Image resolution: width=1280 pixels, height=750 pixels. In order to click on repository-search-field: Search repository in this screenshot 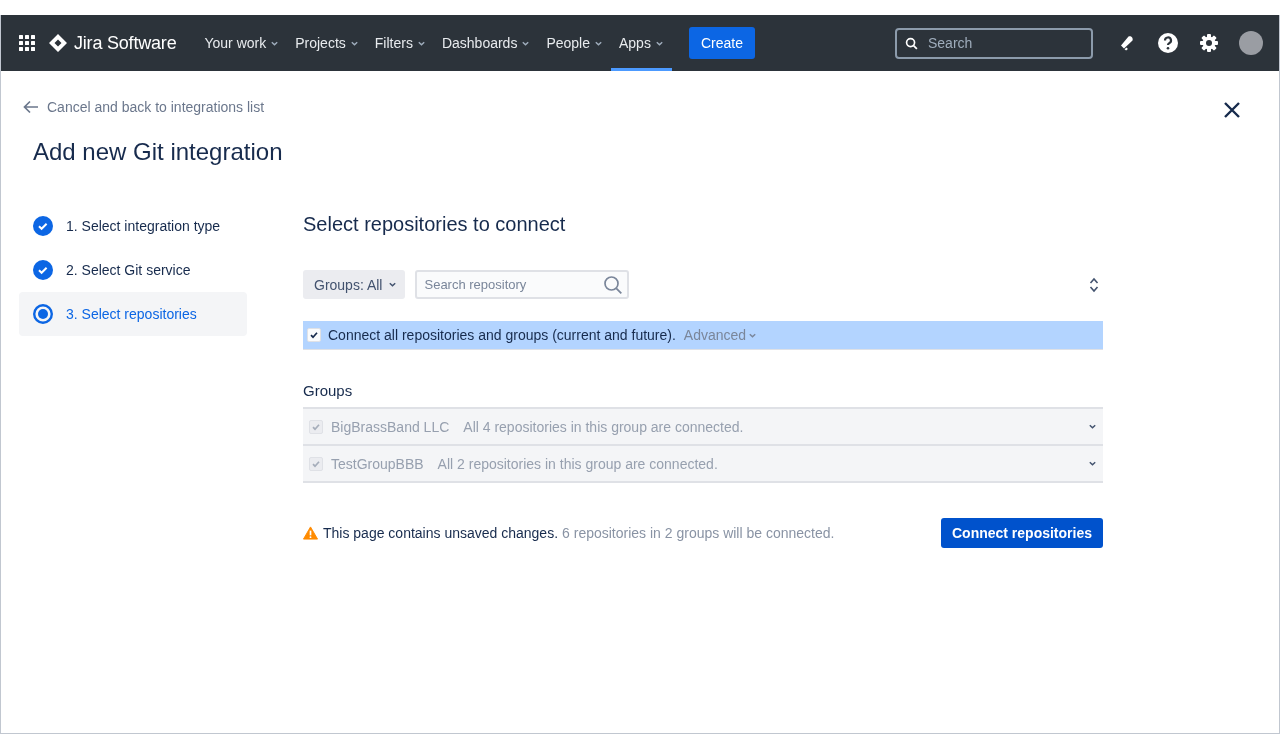, I will do `click(522, 284)`.